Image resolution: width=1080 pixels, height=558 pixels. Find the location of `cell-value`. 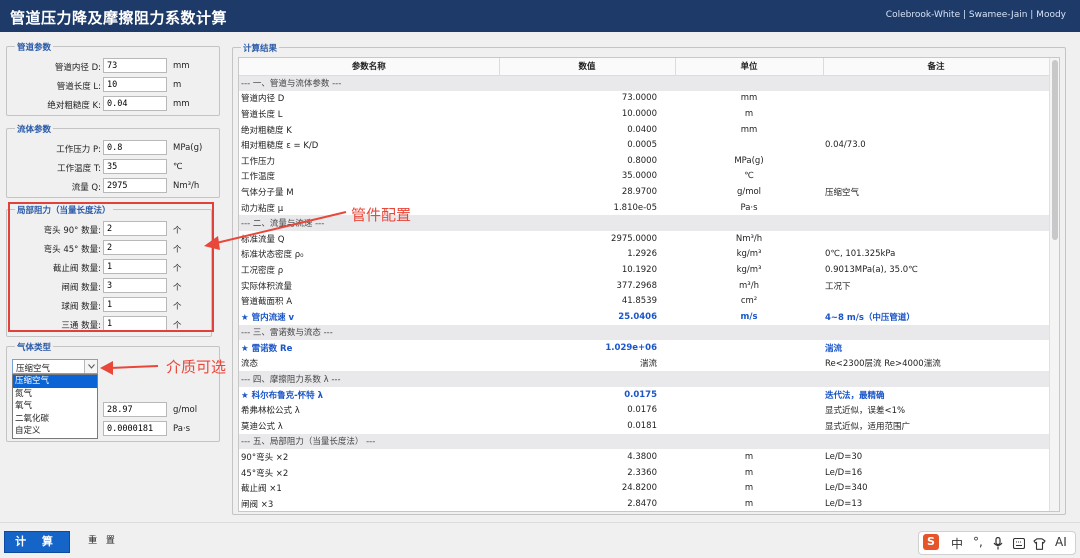

cell-value is located at coordinates (587, 83).